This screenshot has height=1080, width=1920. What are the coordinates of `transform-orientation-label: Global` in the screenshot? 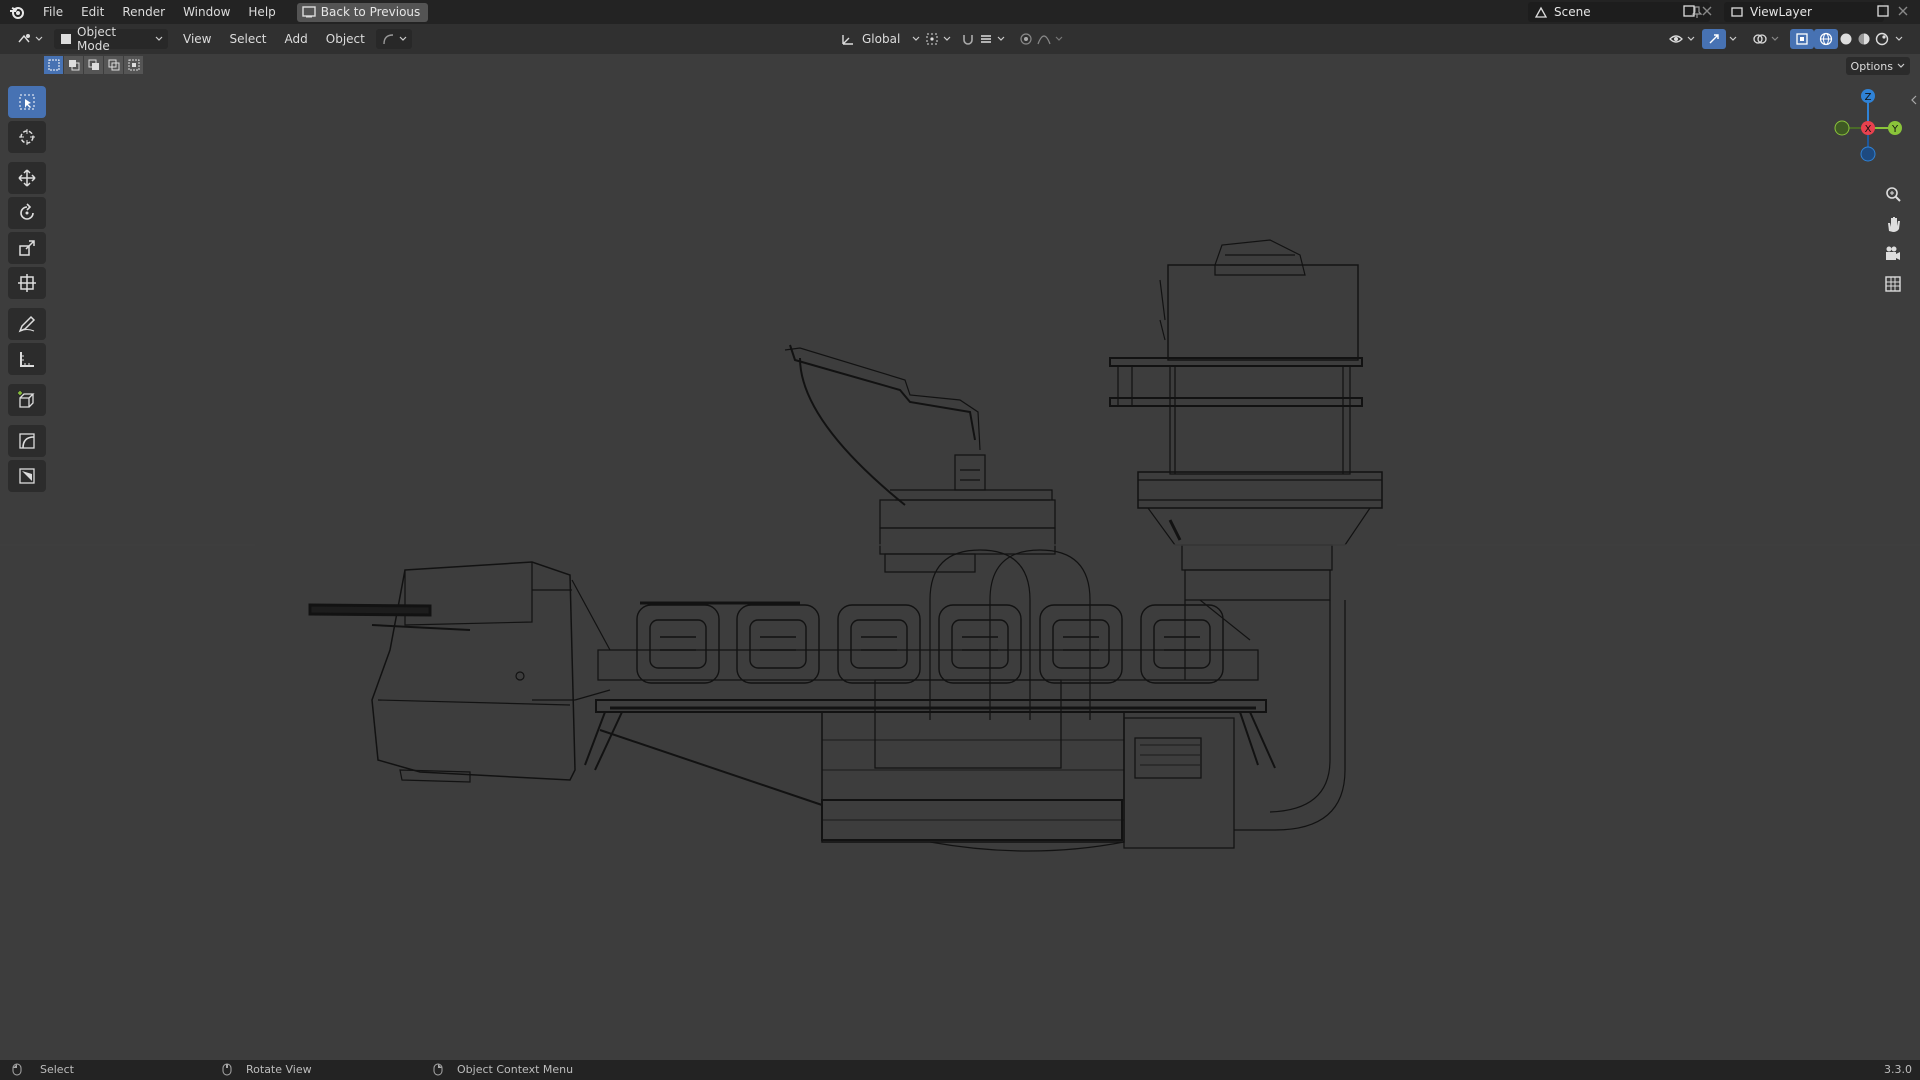 It's located at (881, 39).